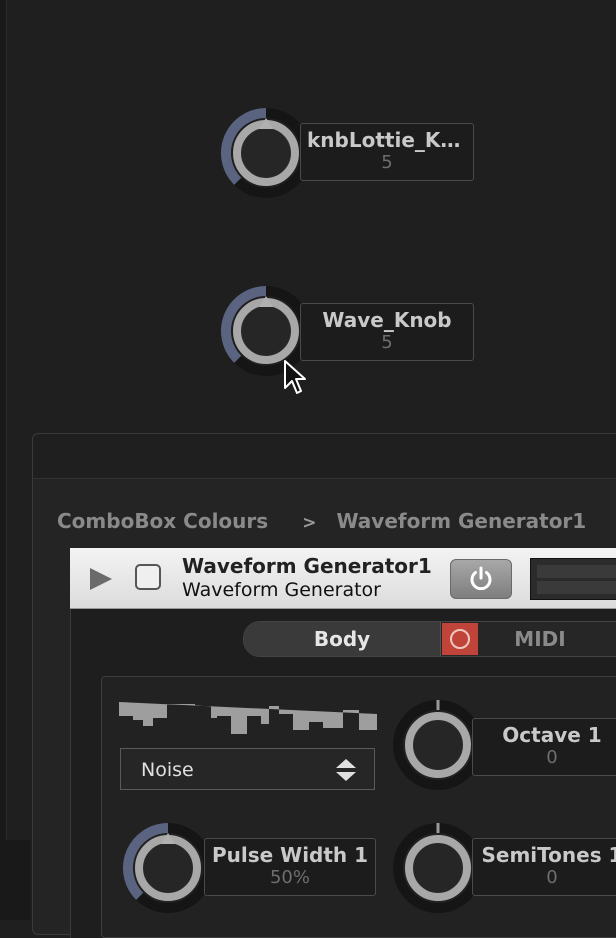  Describe the element at coordinates (162, 521) in the screenshot. I see `breadcrumb-root: ComboBox Colours` at that location.